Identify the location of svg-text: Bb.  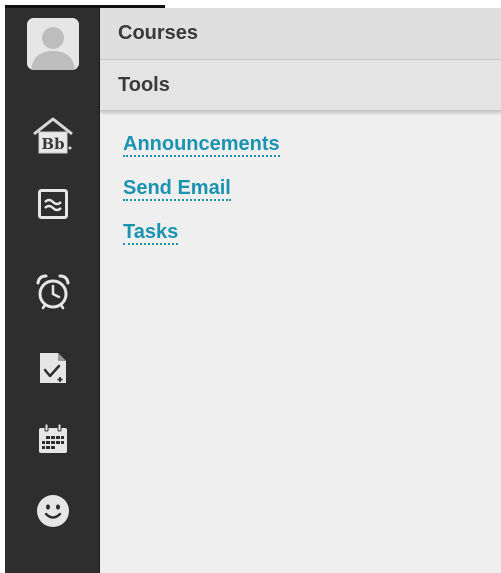
(52, 144).